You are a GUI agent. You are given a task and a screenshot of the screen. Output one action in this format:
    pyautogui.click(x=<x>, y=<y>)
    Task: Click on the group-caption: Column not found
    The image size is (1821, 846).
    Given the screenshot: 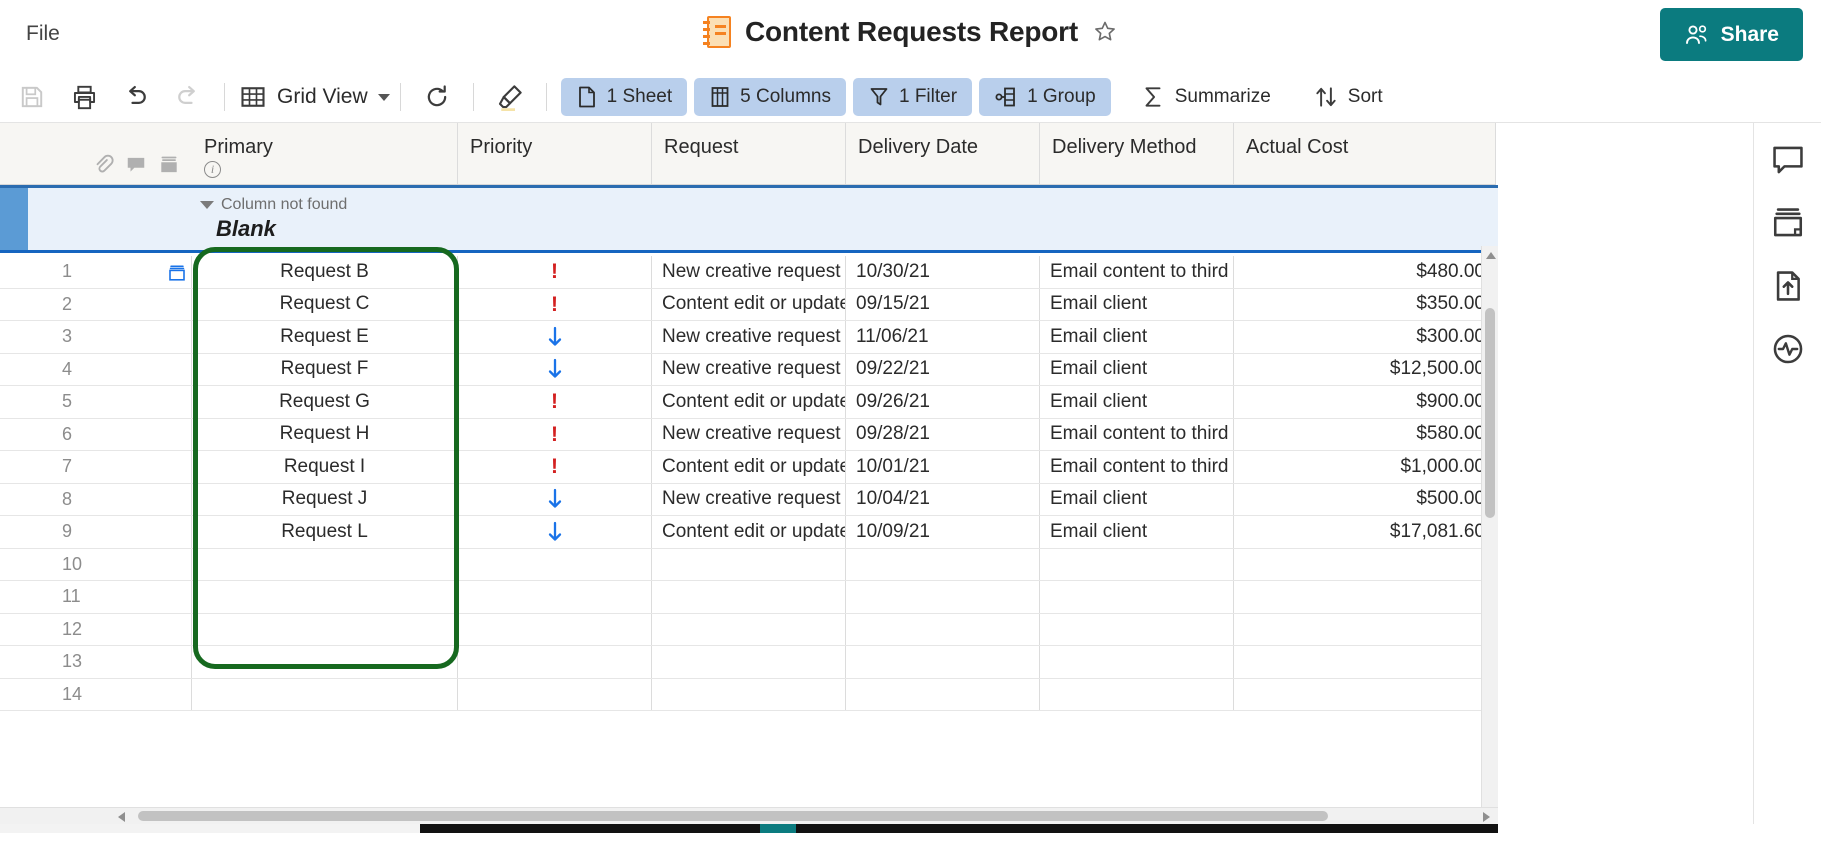 What is the action you would take?
    pyautogui.click(x=273, y=205)
    